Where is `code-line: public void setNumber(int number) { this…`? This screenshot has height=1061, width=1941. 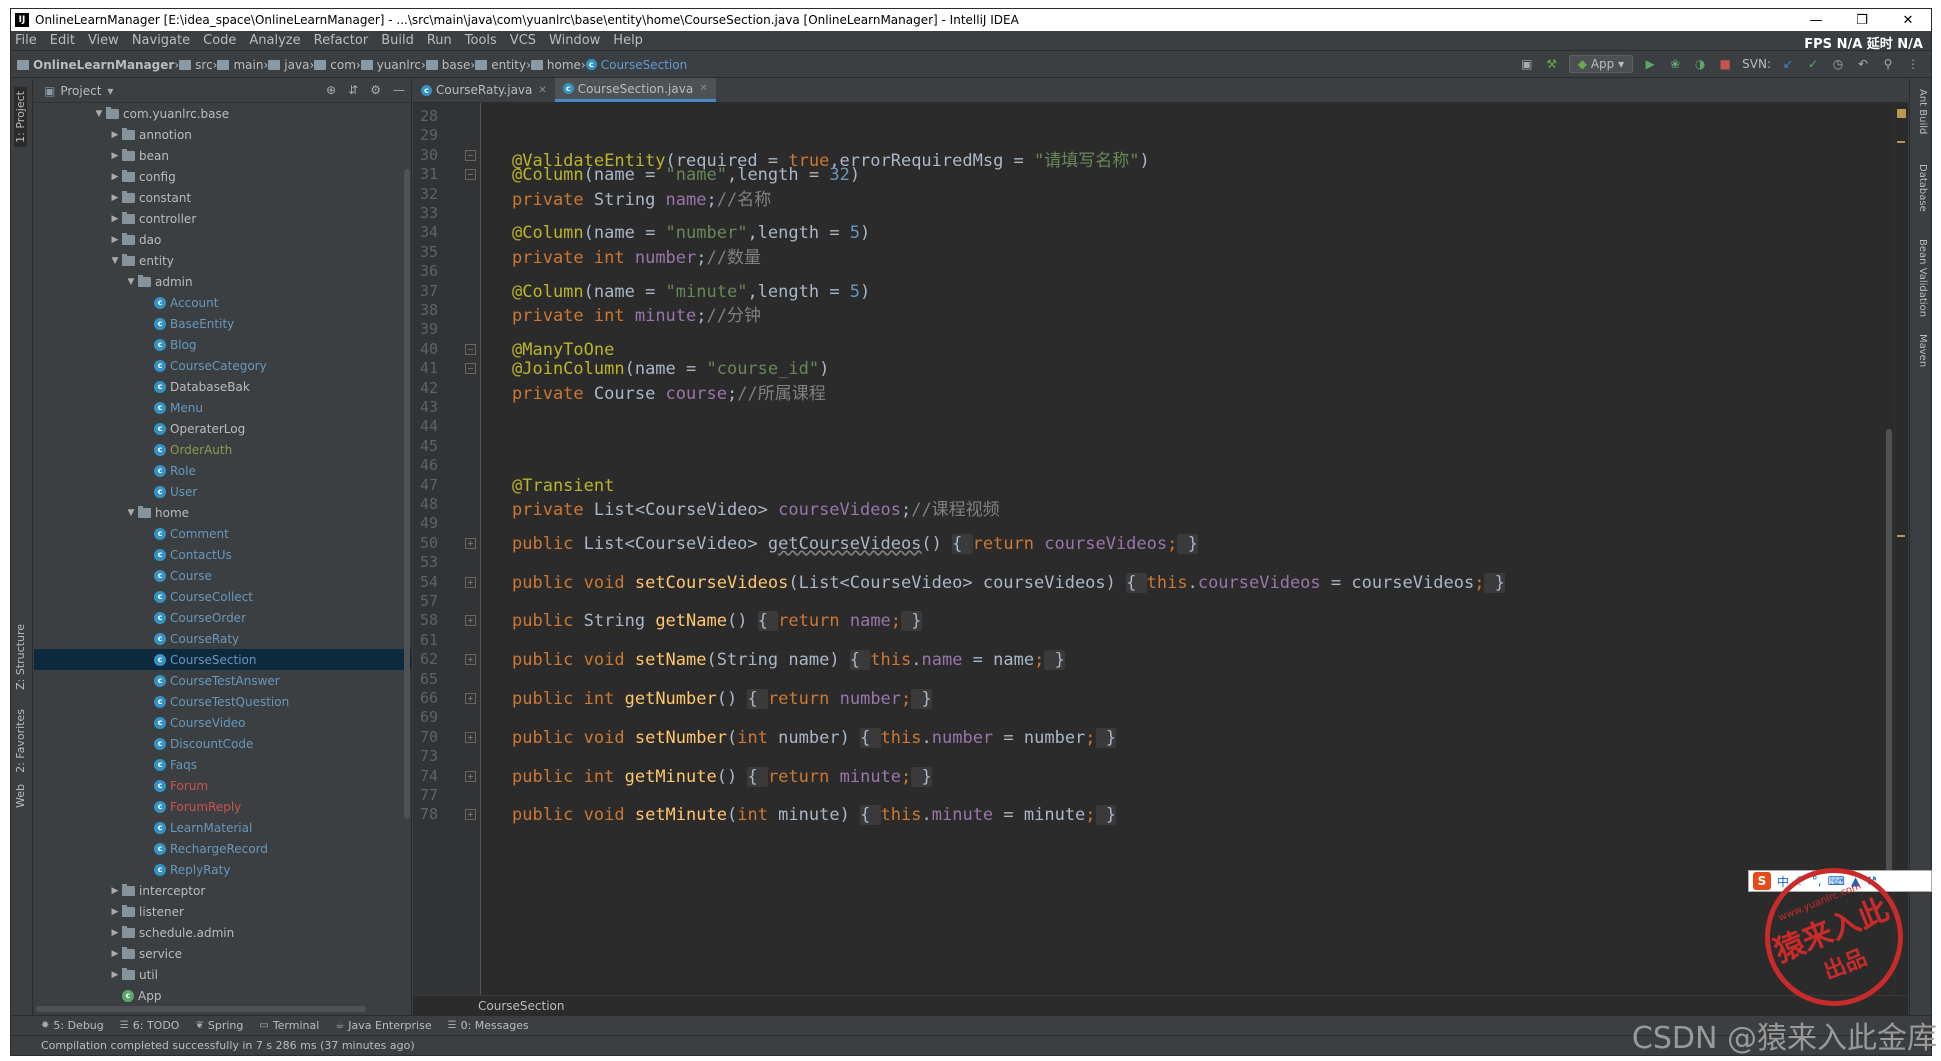 code-line: public void setNumber(int number) { this… is located at coordinates (814, 737).